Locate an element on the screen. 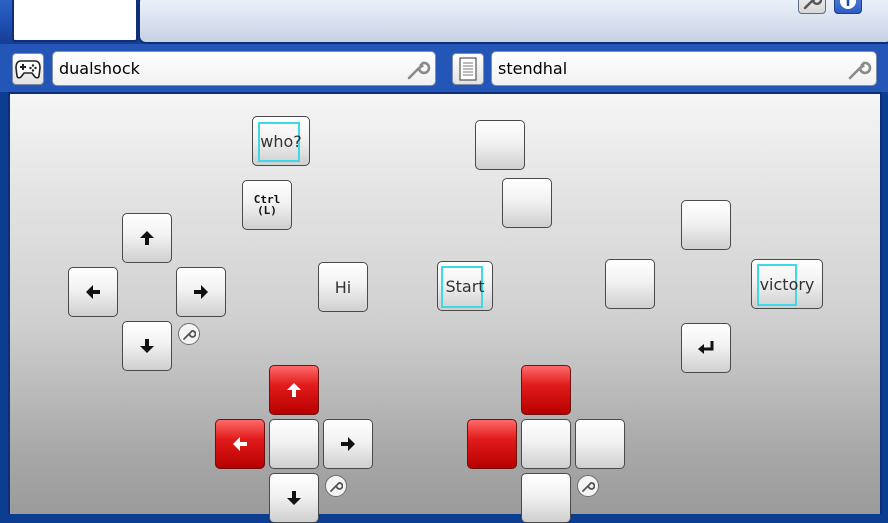 The image size is (888, 523). controller-select-field: dualshock is located at coordinates (244, 68).